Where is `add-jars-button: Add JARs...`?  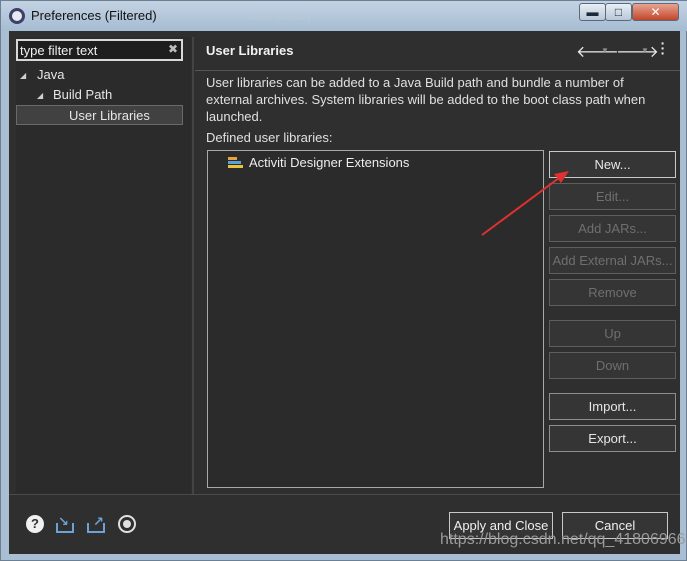
add-jars-button: Add JARs... is located at coordinates (612, 228).